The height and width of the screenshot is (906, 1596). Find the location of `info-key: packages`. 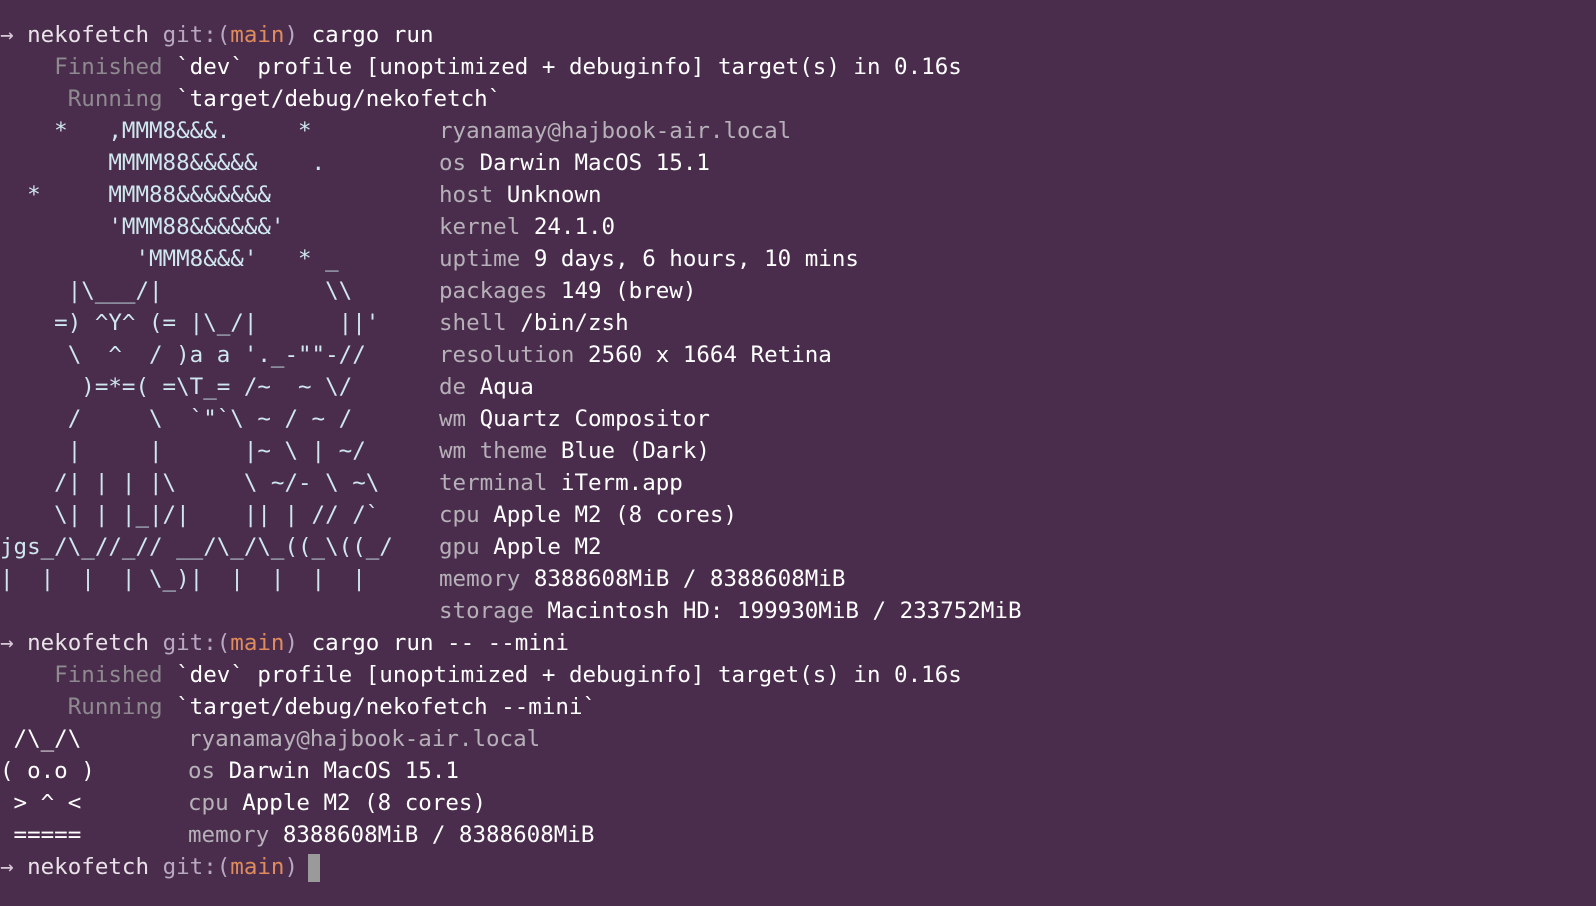

info-key: packages is located at coordinates (493, 291).